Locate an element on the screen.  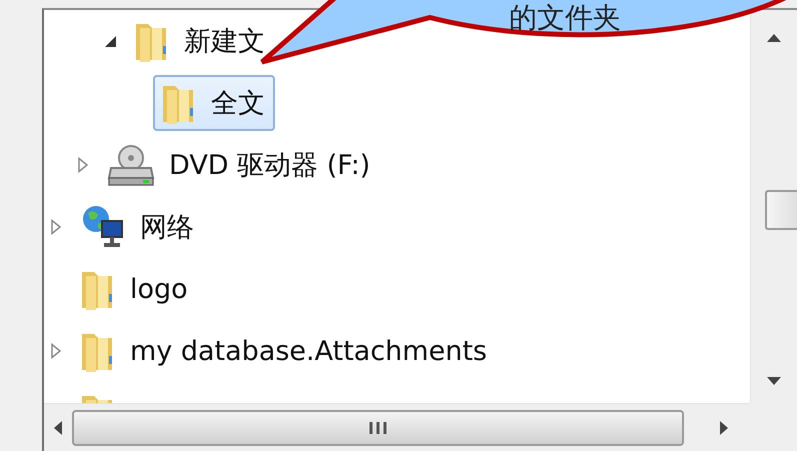
left-triangle-icon is located at coordinates (58, 427).